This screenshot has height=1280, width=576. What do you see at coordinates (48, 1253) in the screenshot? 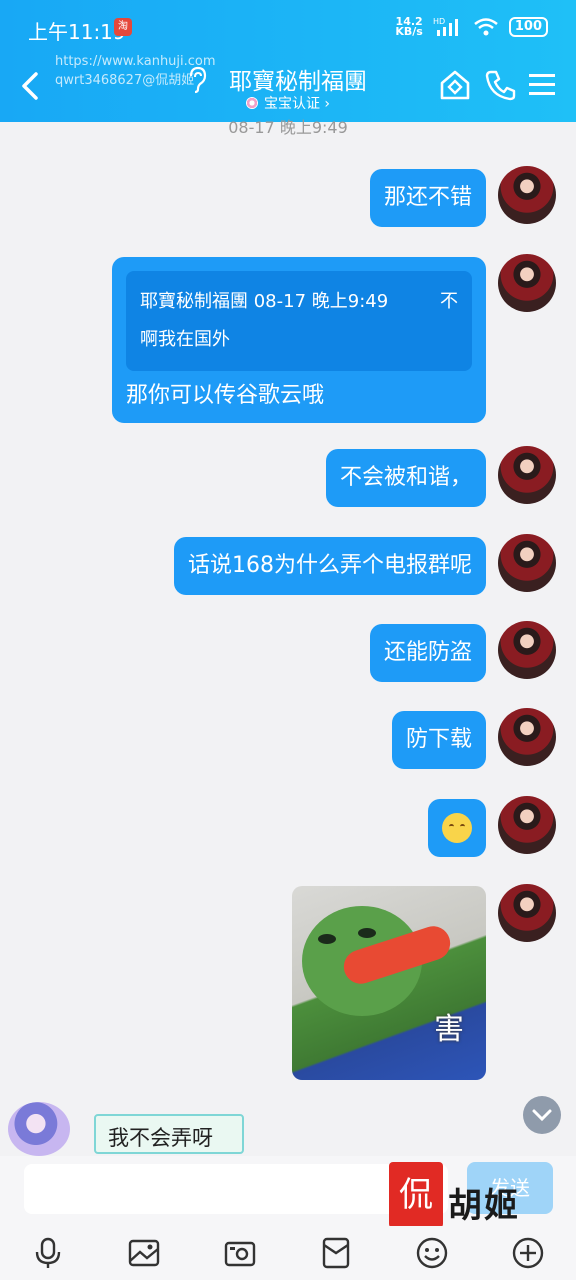
I see `microphone-icon` at bounding box center [48, 1253].